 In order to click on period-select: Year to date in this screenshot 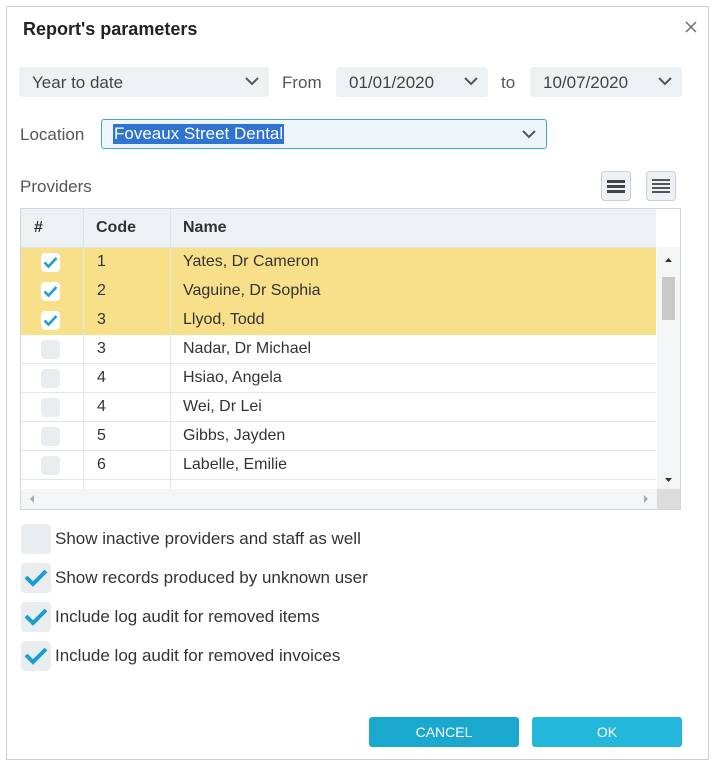, I will do `click(144, 82)`.